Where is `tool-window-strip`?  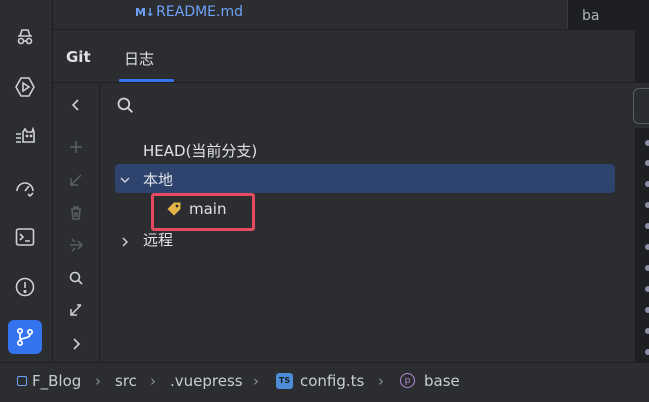
tool-window-strip is located at coordinates (26, 181).